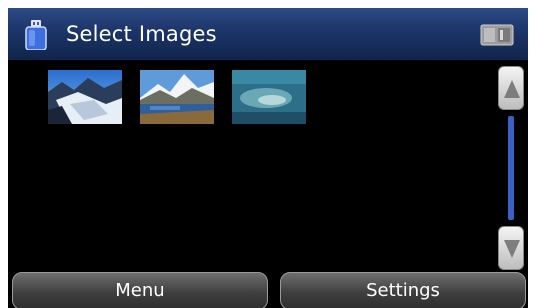 The image size is (536, 308). Describe the element at coordinates (85, 97) in the screenshot. I see `image-thumbnail-glacier` at that location.